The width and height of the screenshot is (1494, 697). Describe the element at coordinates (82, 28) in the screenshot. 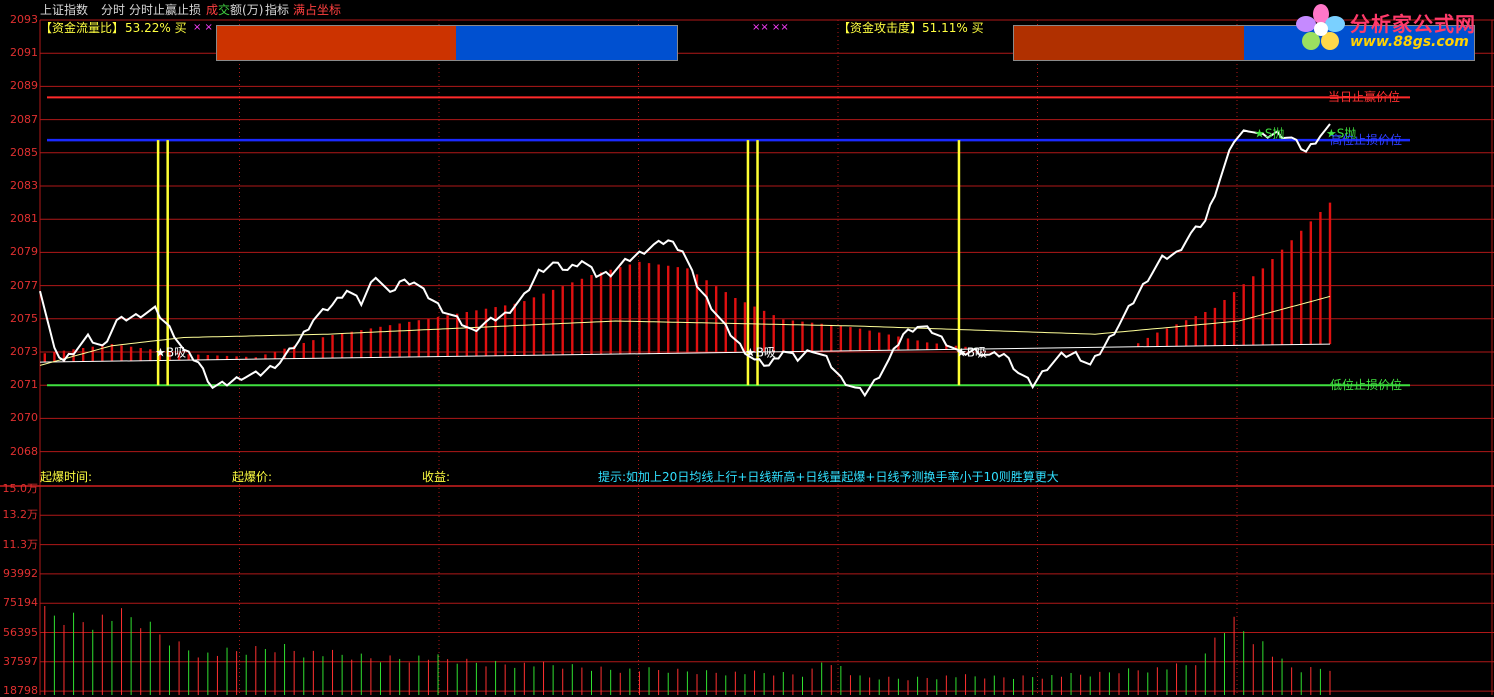

I see `fund-flow-label: 【资金流量比】` at that location.